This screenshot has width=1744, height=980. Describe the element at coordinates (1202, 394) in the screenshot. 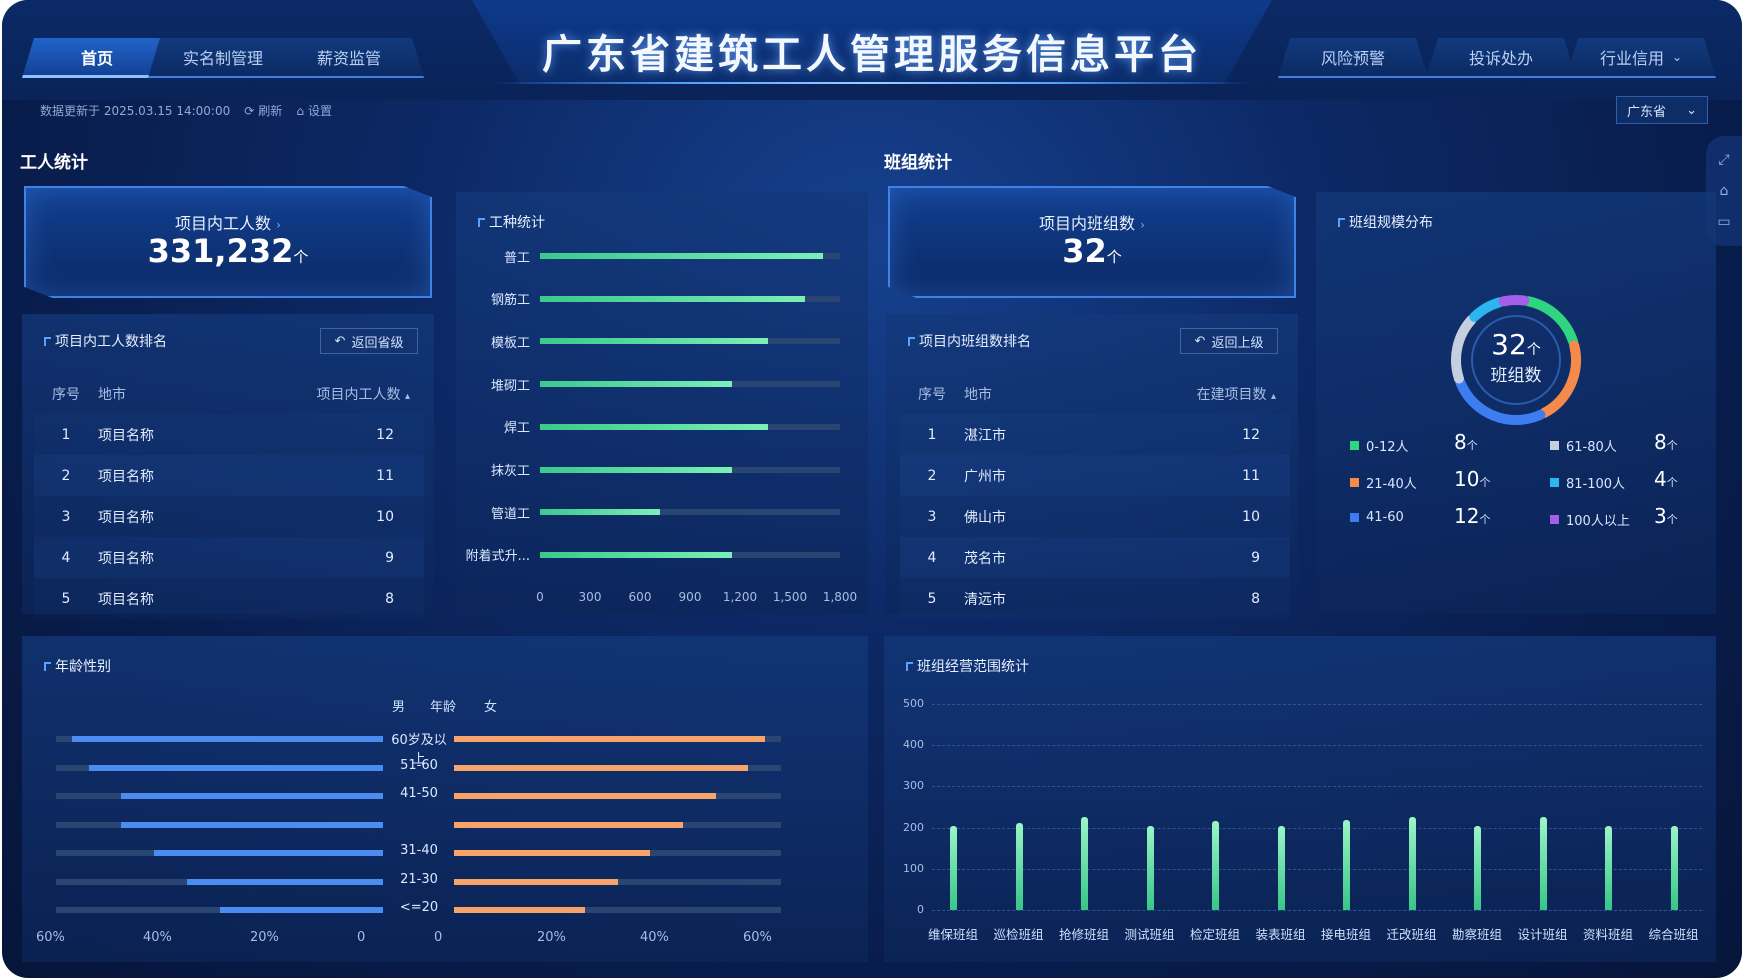

I see `col-header-sortable: 在建项目数 ▴` at that location.